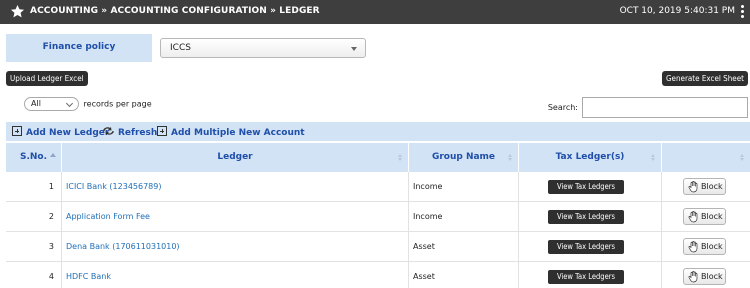 This screenshot has width=750, height=288. I want to click on sort-ascending-icon, so click(53, 155).